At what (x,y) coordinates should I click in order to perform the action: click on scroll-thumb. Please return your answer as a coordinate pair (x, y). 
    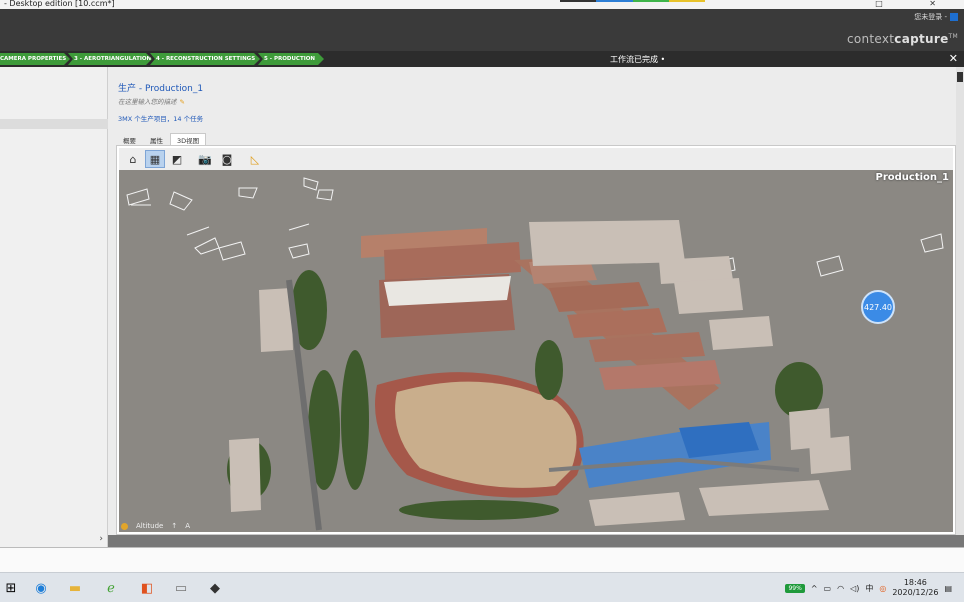
    Looking at the image, I should click on (960, 77).